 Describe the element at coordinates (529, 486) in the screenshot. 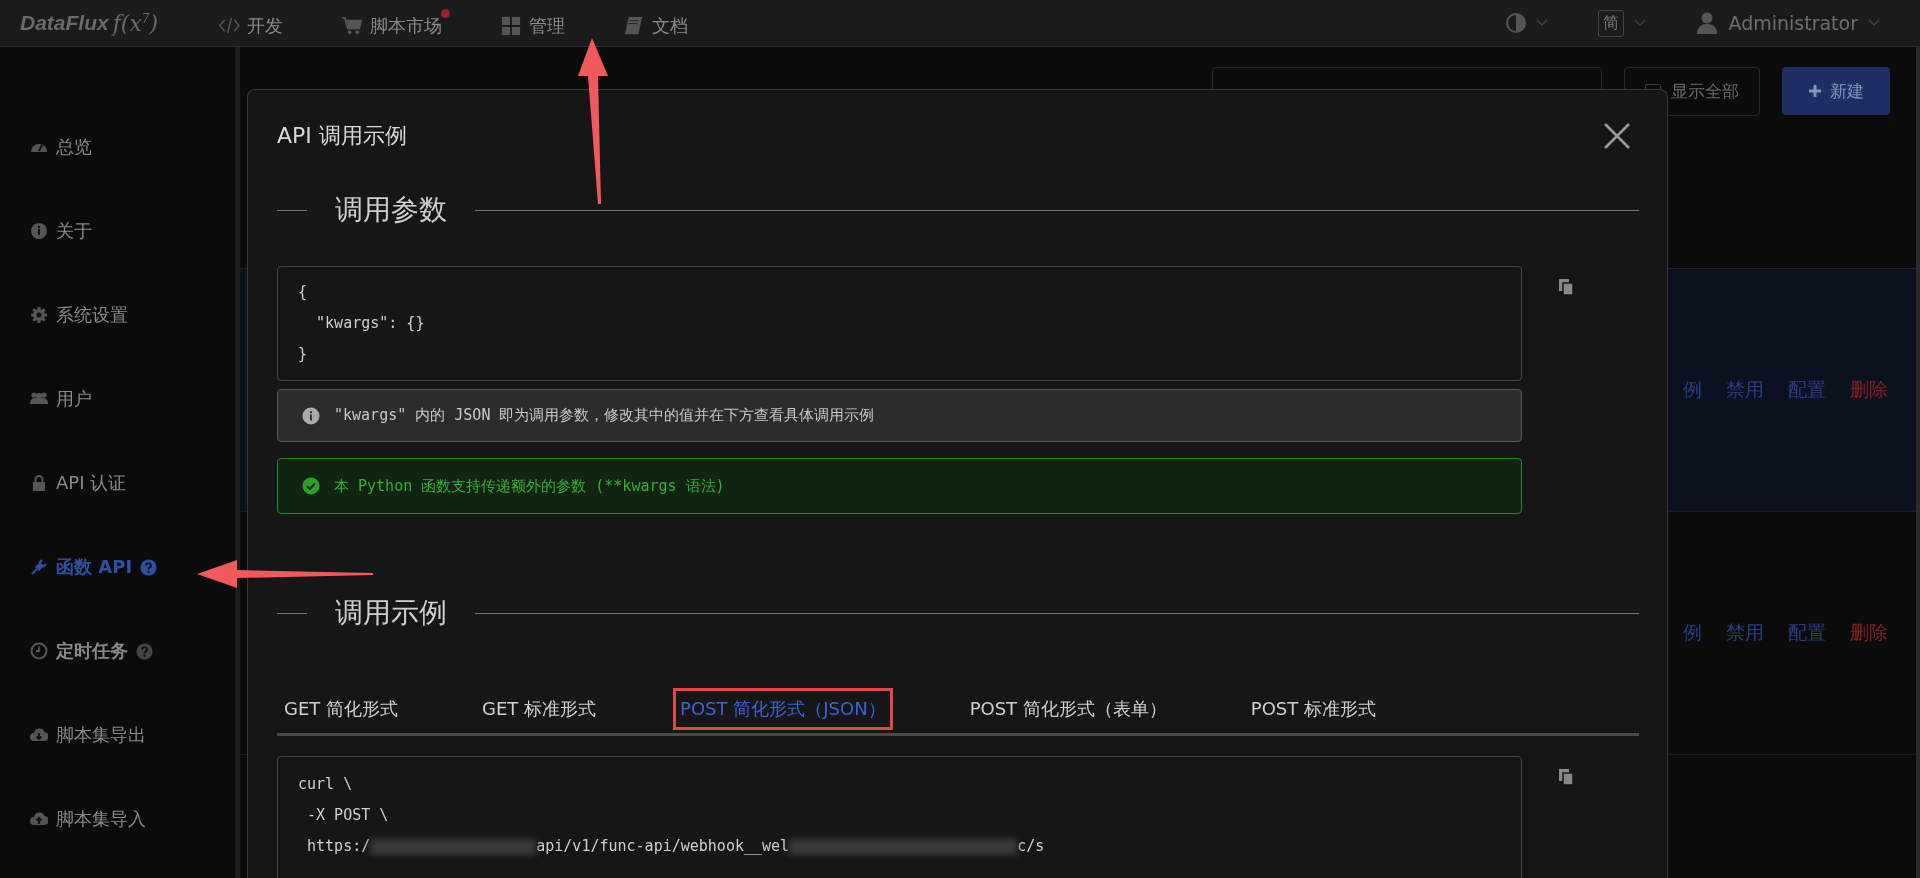

I see `success-text: 本 Python 函数支持传递额外的参数 (**kwargs 语法)` at that location.